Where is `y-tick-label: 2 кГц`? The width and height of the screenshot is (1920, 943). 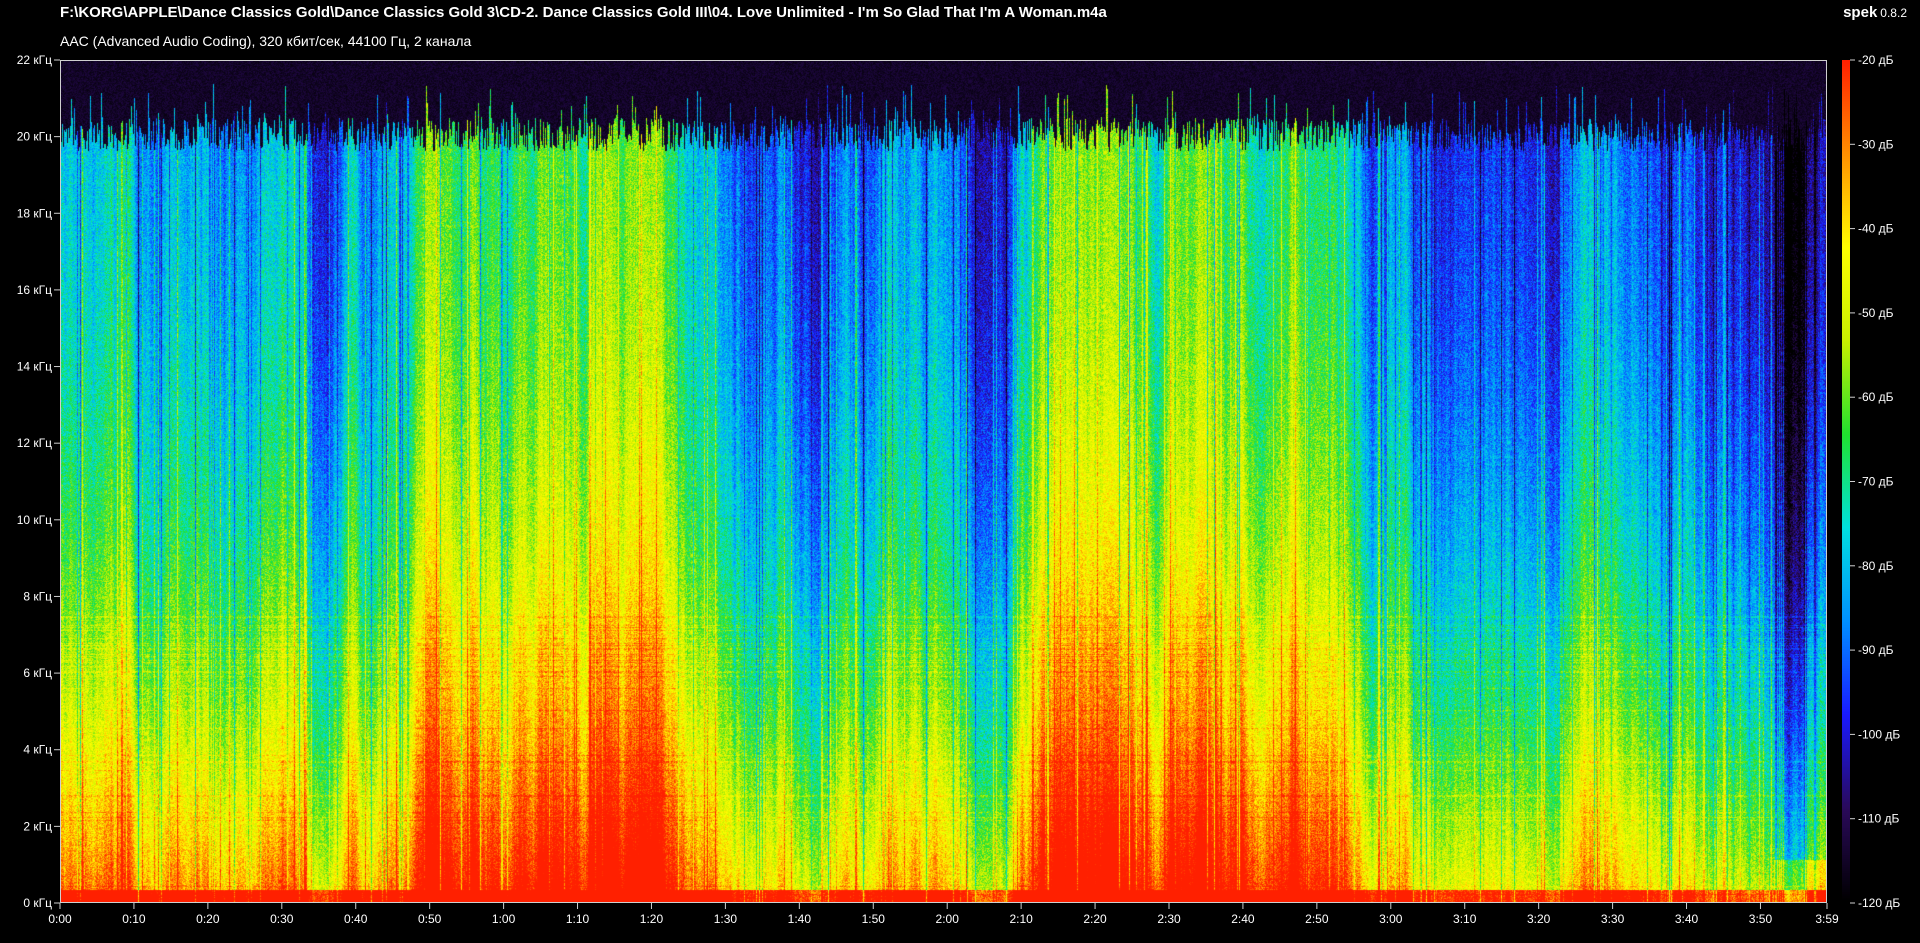
y-tick-label: 2 кГц is located at coordinates (37, 826).